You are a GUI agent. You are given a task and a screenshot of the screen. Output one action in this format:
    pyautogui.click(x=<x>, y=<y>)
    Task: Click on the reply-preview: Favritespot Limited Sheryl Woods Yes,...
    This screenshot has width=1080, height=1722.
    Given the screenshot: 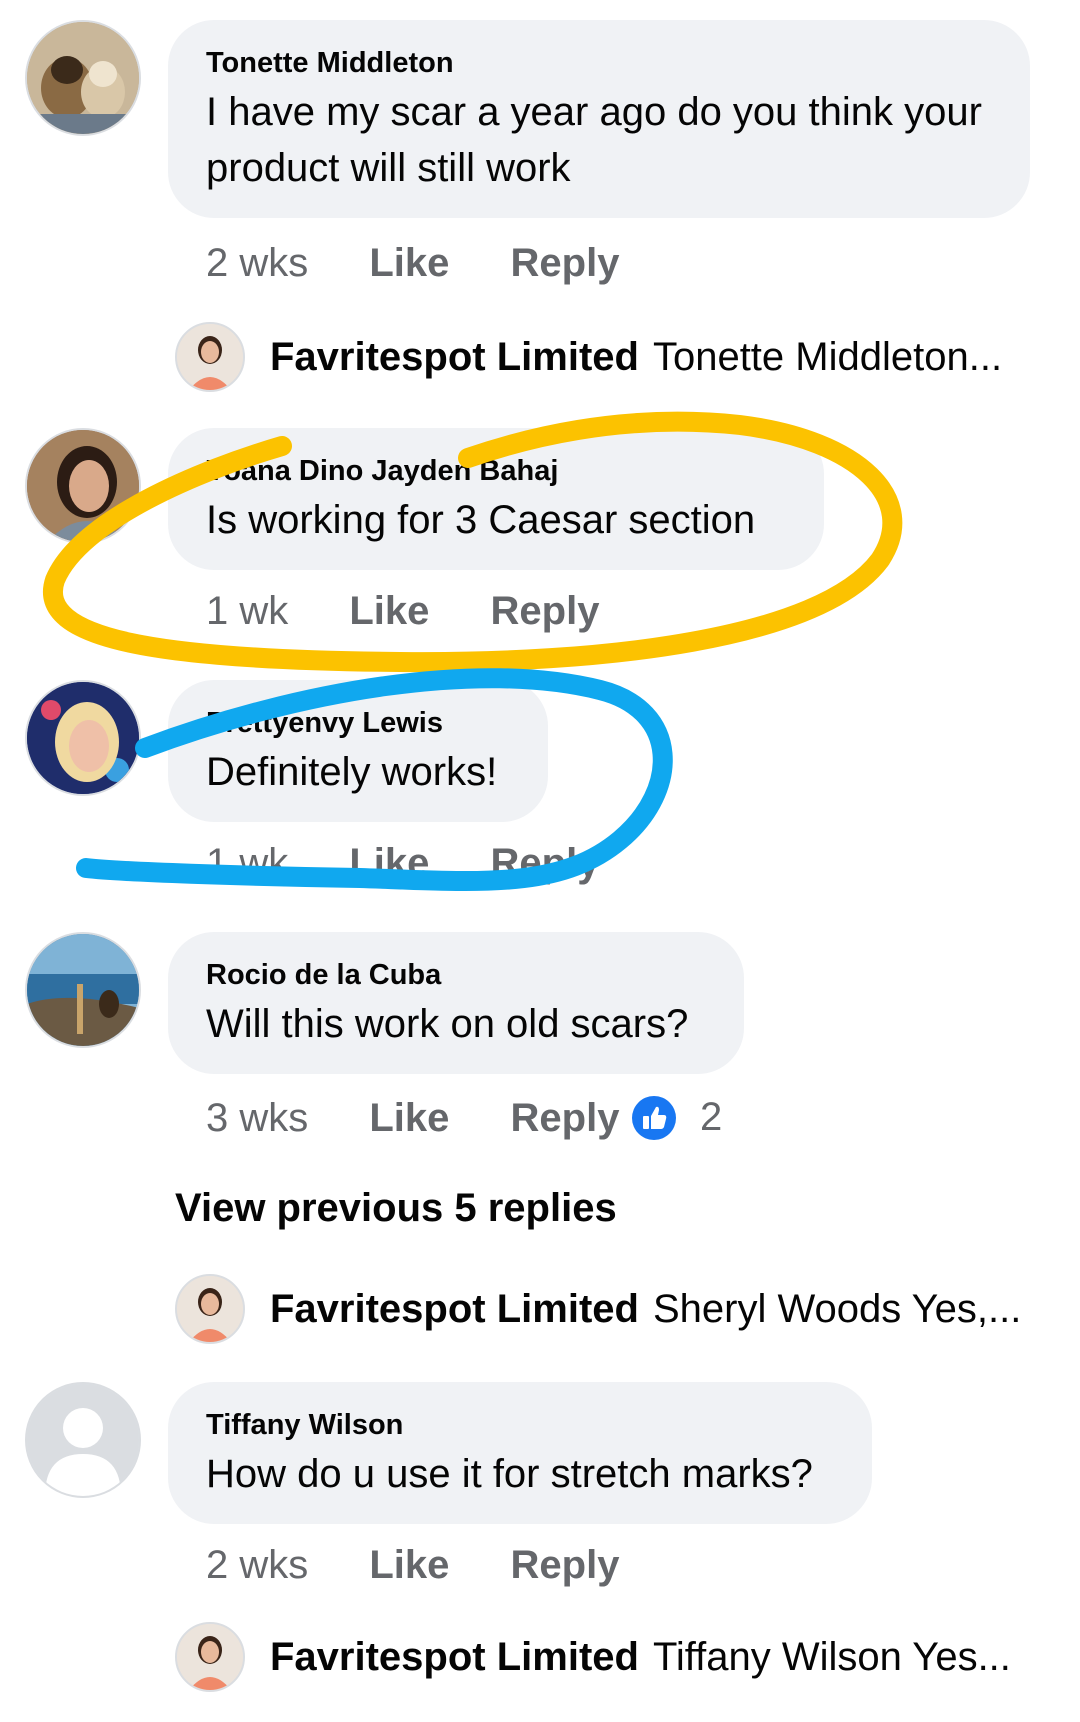 What is the action you would take?
    pyautogui.click(x=615, y=1309)
    